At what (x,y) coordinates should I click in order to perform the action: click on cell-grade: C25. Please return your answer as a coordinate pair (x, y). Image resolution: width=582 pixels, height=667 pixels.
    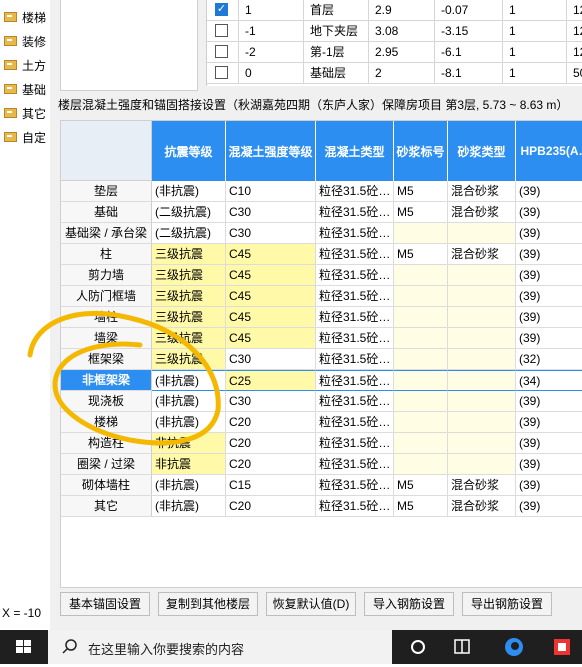
    Looking at the image, I should click on (271, 380).